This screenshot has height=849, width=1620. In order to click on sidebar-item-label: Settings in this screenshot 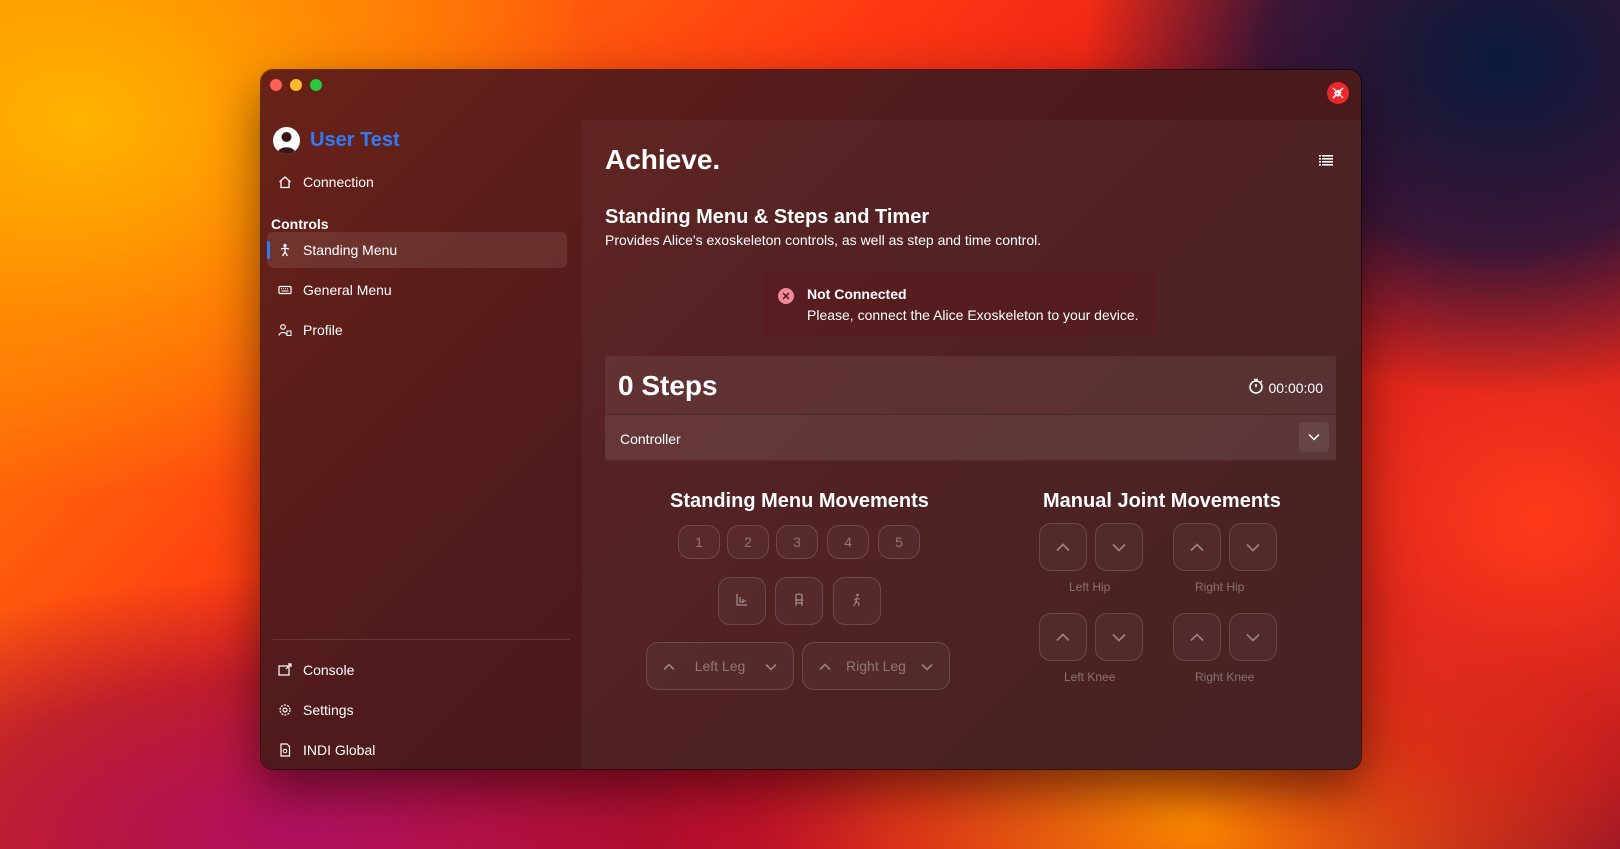, I will do `click(328, 710)`.